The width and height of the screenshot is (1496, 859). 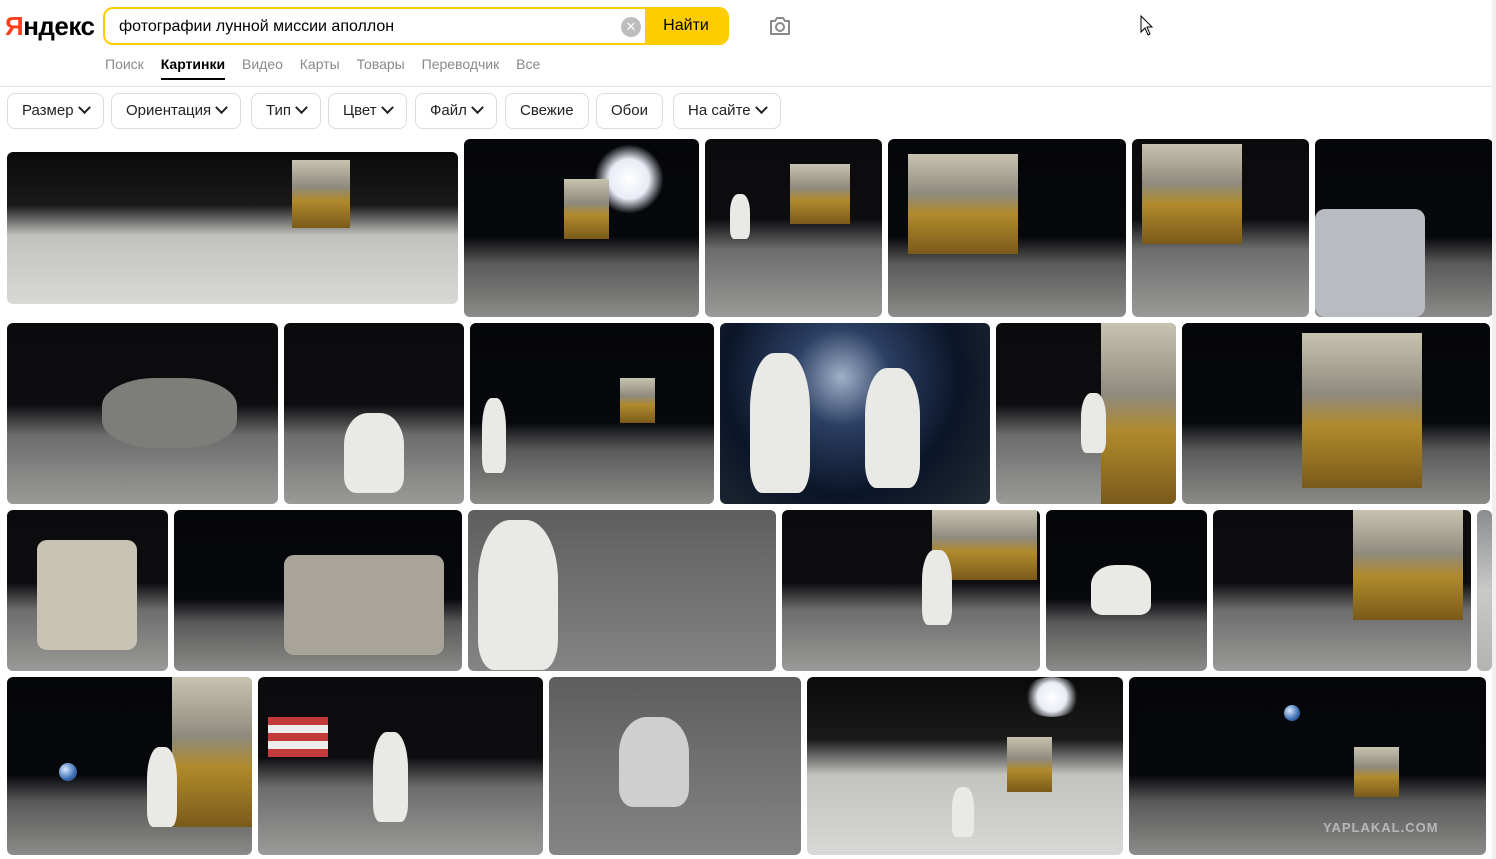 What do you see at coordinates (727, 111) in the screenshot?
I see `filter-on-site: На сайте` at bounding box center [727, 111].